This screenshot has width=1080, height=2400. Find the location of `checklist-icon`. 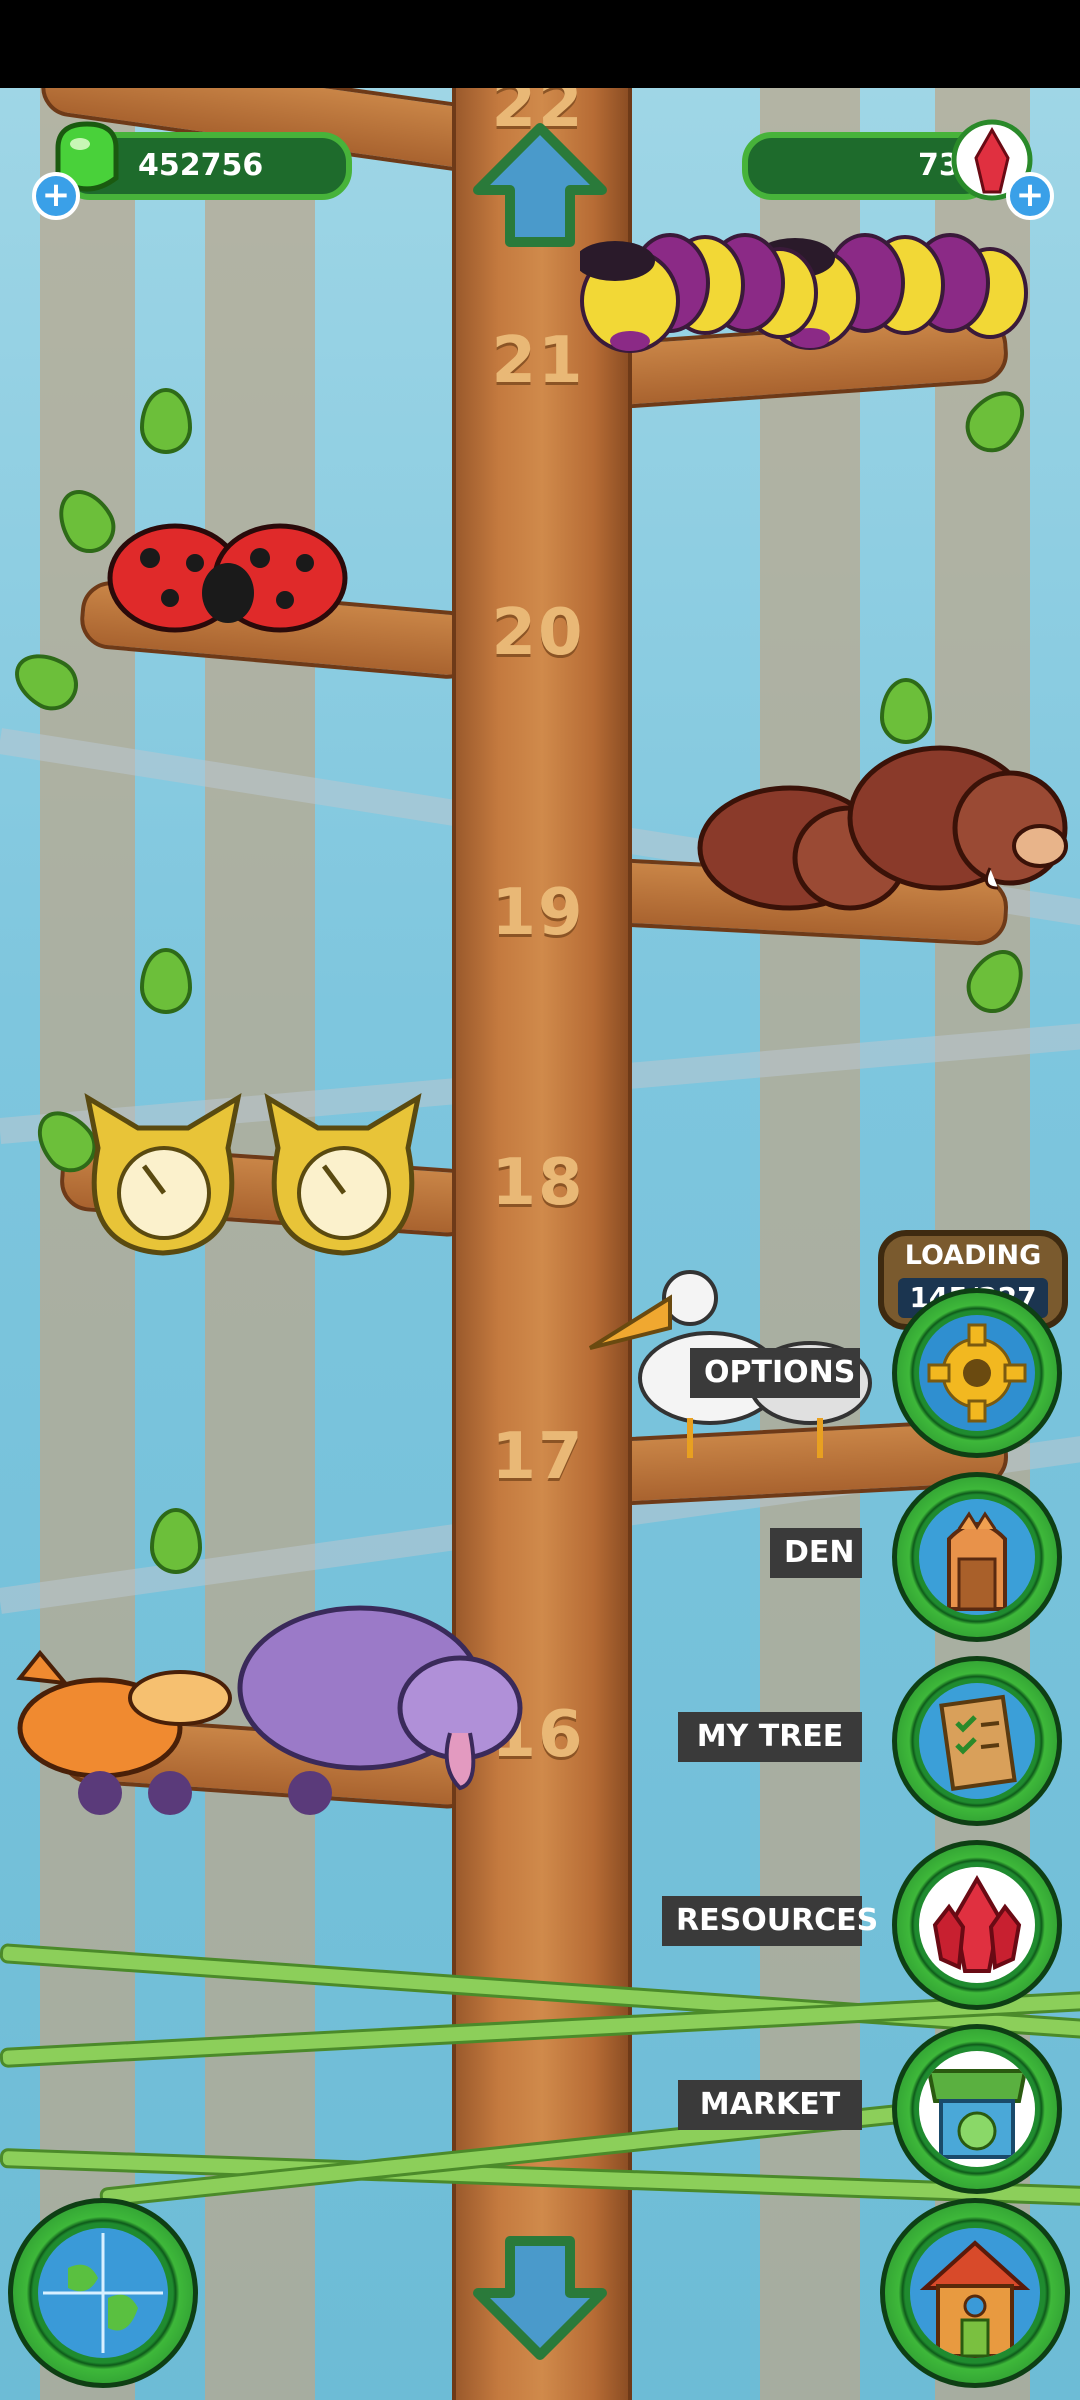

checklist-icon is located at coordinates (978, 1743).